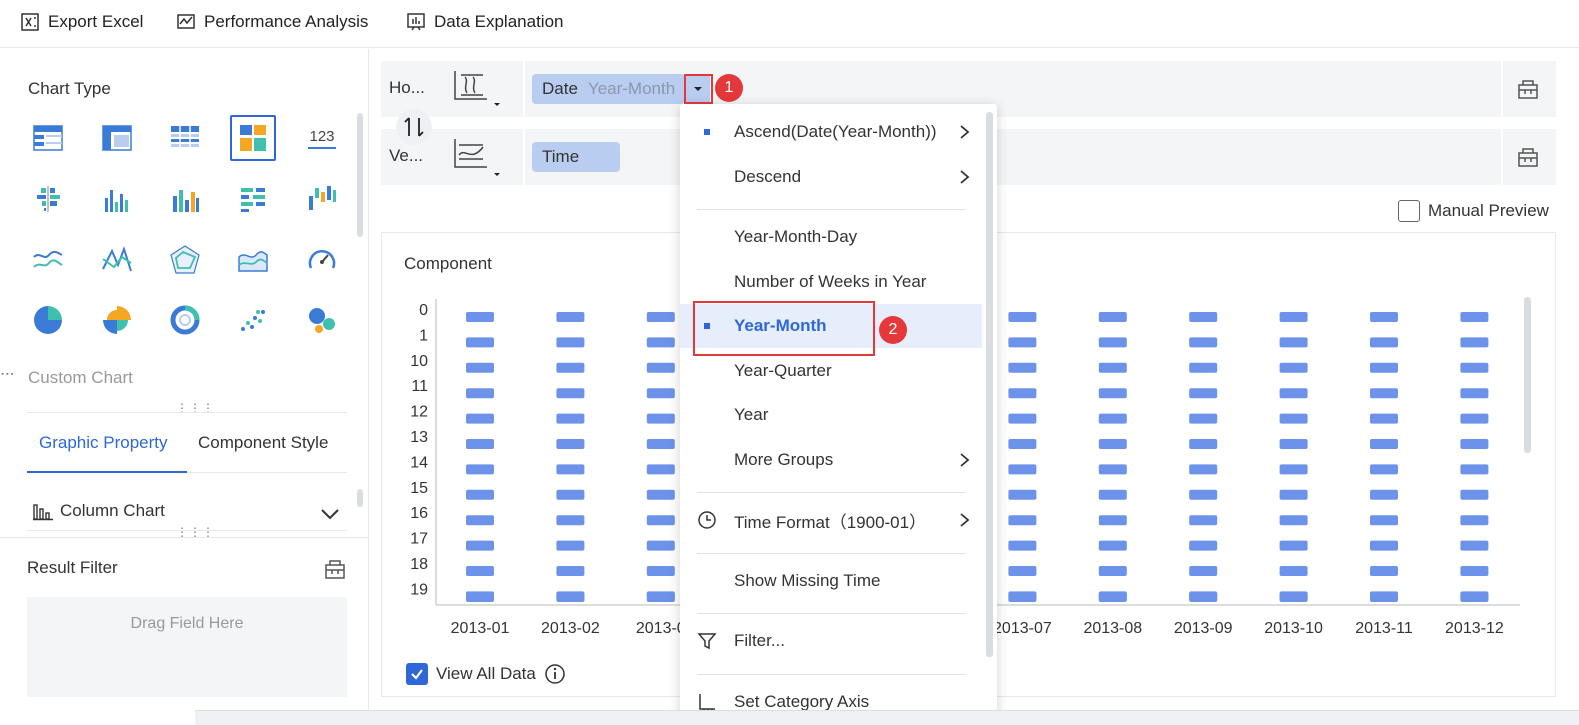 The image size is (1579, 725). I want to click on y-tick-label: 0, so click(423, 310).